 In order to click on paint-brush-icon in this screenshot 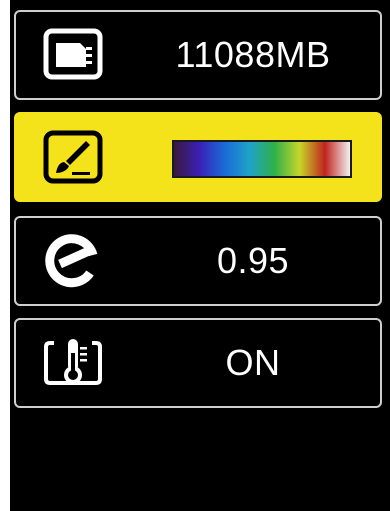, I will do `click(73, 157)`.